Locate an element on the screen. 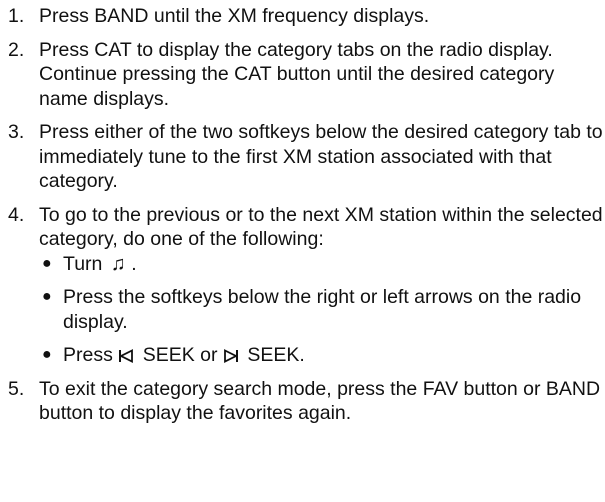  seek-back-icon is located at coordinates (126, 356).